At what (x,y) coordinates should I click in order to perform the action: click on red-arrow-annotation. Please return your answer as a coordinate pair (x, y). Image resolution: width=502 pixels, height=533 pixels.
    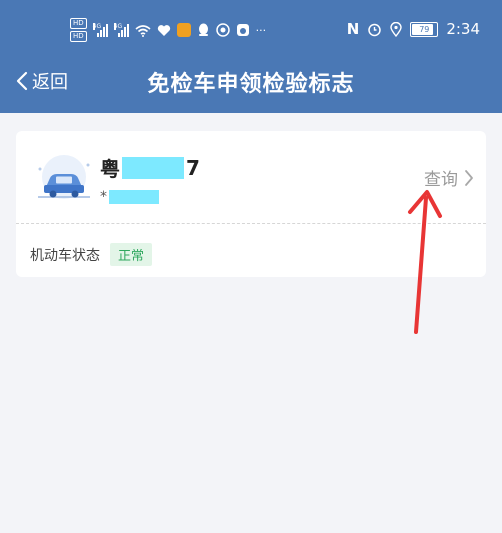
    Looking at the image, I should click on (425, 262).